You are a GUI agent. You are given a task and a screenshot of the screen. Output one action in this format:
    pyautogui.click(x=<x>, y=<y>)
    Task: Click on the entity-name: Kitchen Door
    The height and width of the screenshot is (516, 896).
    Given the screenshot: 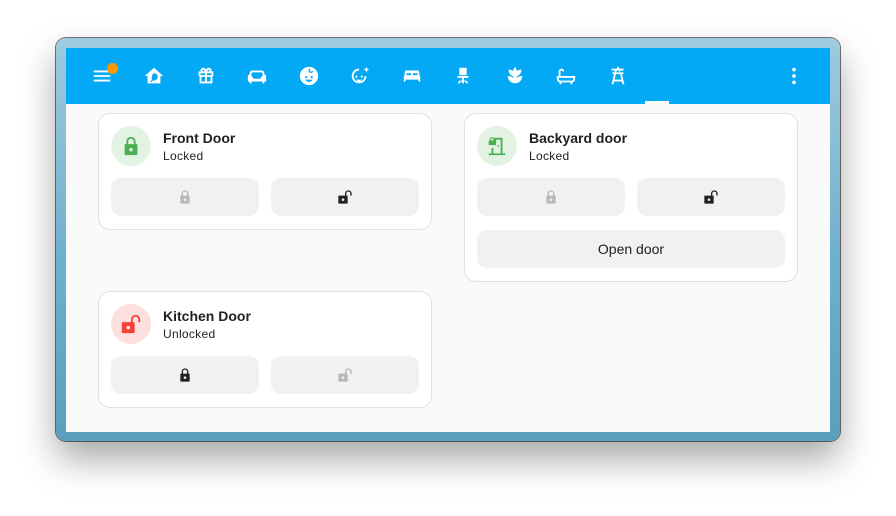 What is the action you would take?
    pyautogui.click(x=207, y=316)
    